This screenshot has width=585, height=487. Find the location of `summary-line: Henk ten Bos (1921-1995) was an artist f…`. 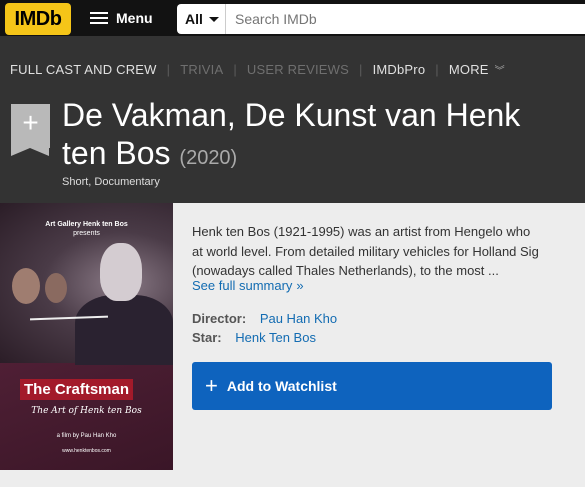

summary-line: Henk ten Bos (1921-1995) was an artist f… is located at coordinates (361, 231).